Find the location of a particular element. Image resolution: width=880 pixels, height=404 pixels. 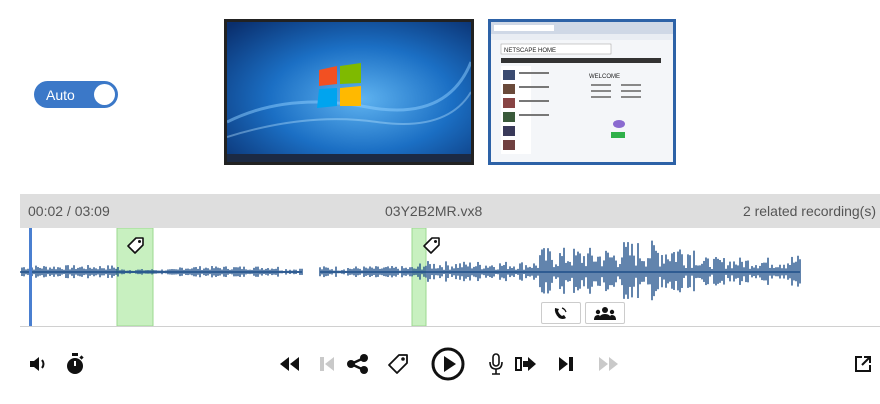

rewind-icon is located at coordinates (289, 364).